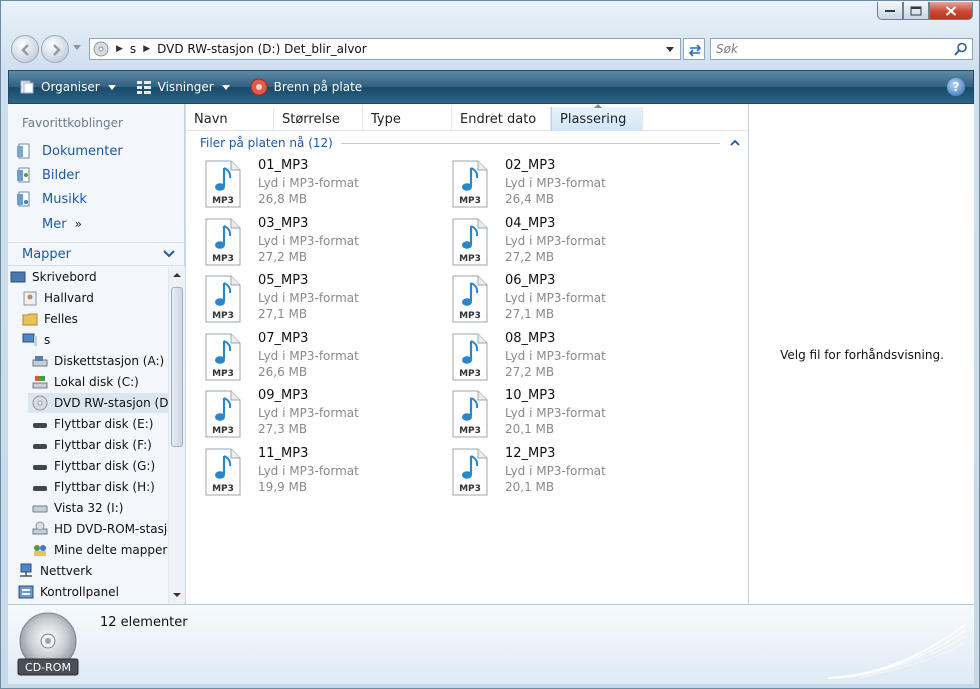  Describe the element at coordinates (23, 175) in the screenshot. I see `pictures-icon` at that location.